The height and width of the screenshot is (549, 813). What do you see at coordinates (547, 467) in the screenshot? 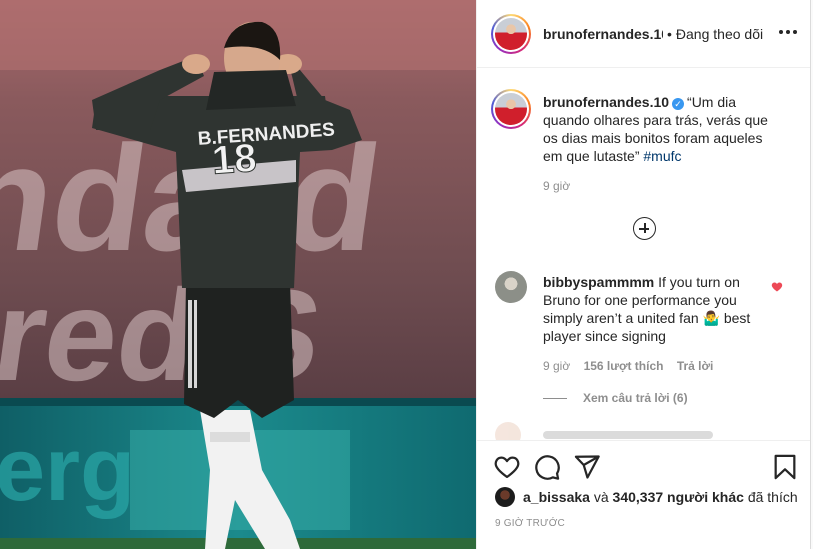
I see `comment-icon` at bounding box center [547, 467].